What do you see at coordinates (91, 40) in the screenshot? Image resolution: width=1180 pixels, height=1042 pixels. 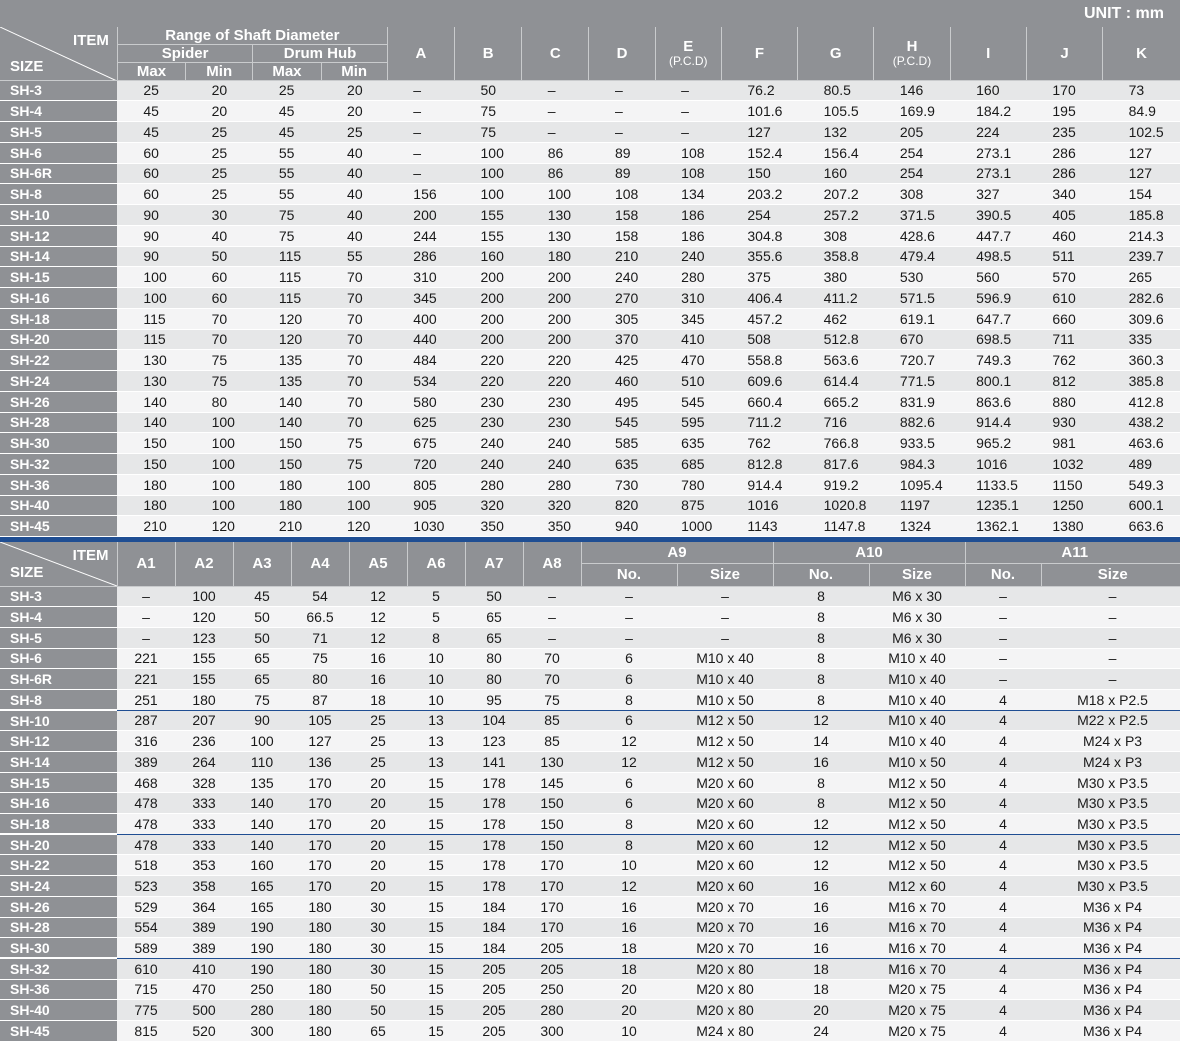 I see `item-label: ITEM` at bounding box center [91, 40].